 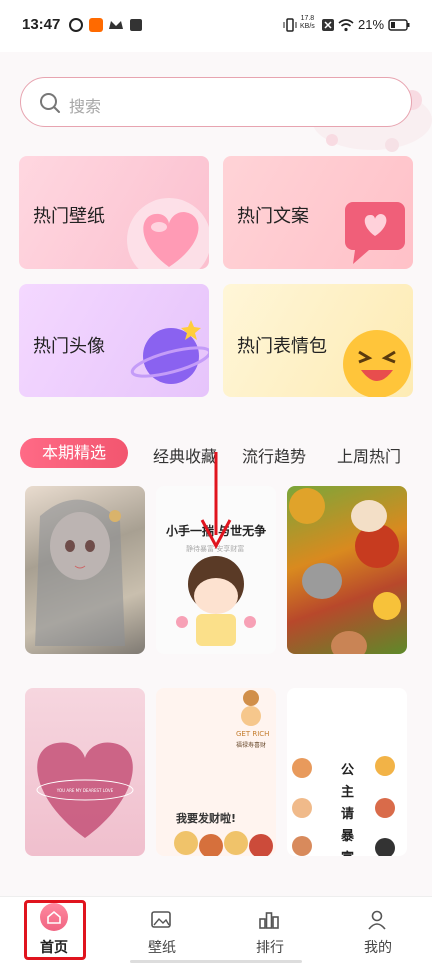 What do you see at coordinates (69, 346) in the screenshot?
I see `category-label: 热门头像` at bounding box center [69, 346].